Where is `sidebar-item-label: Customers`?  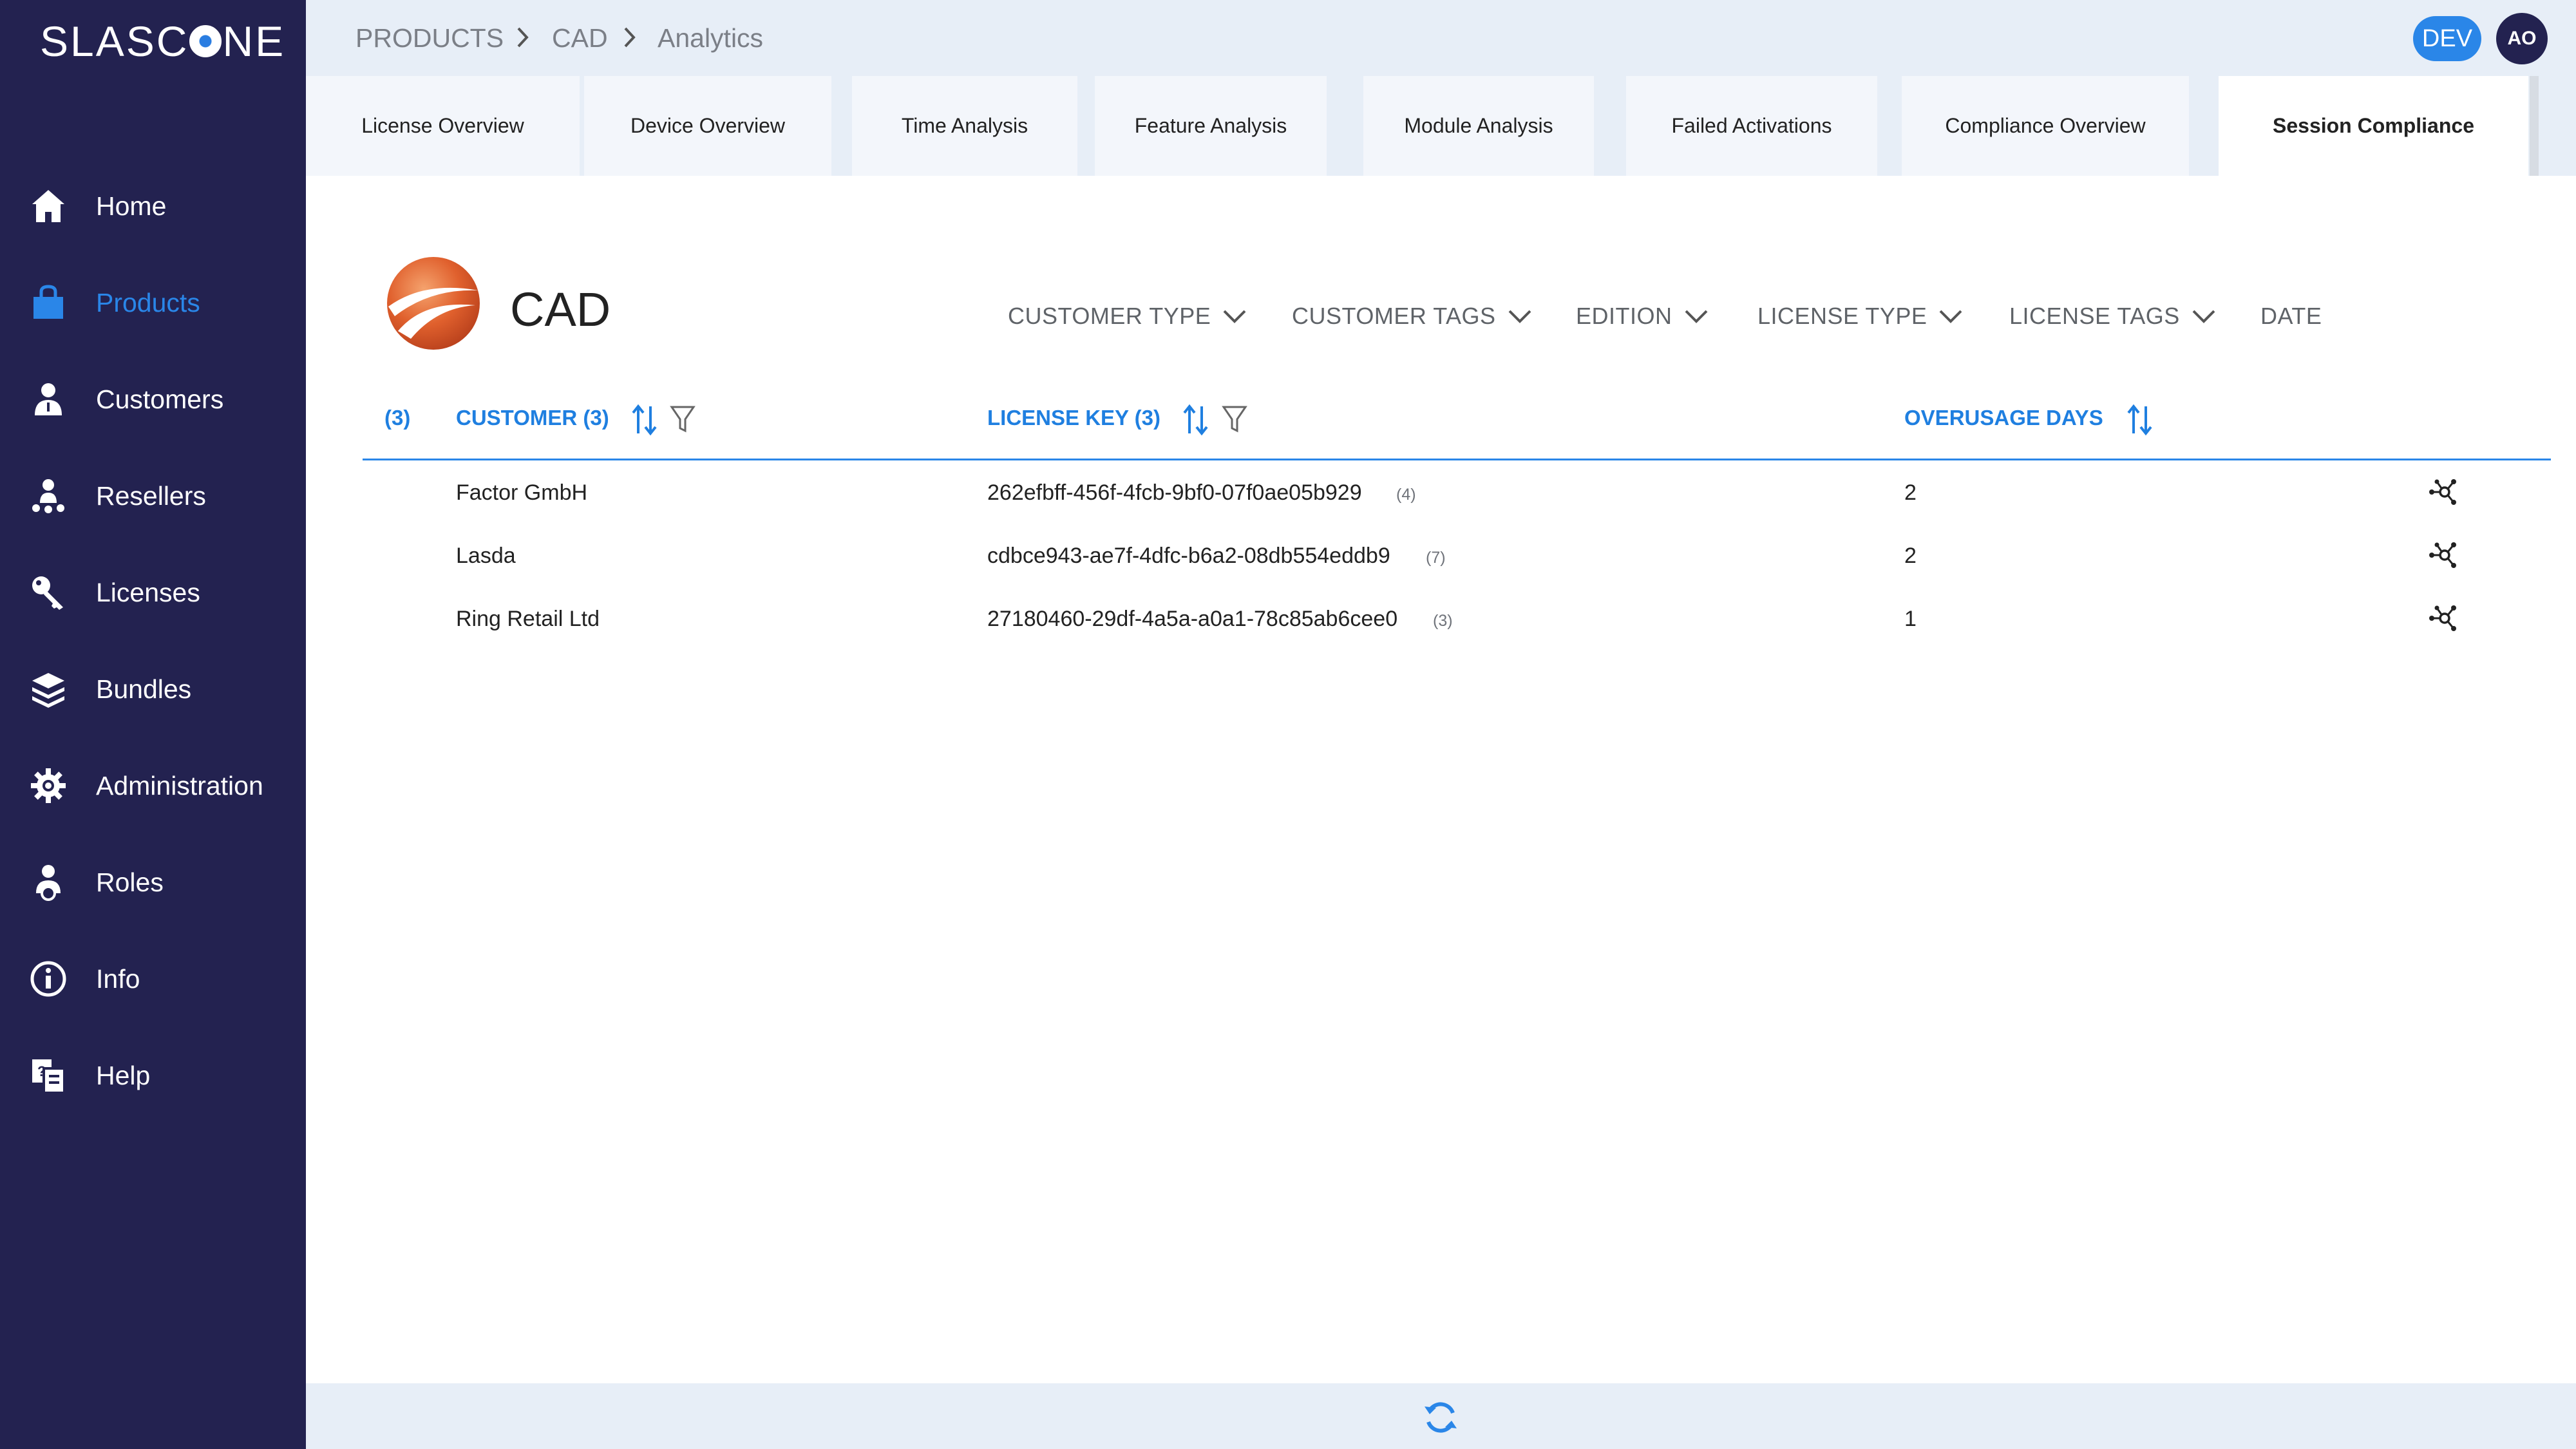
sidebar-item-label: Customers is located at coordinates (160, 399).